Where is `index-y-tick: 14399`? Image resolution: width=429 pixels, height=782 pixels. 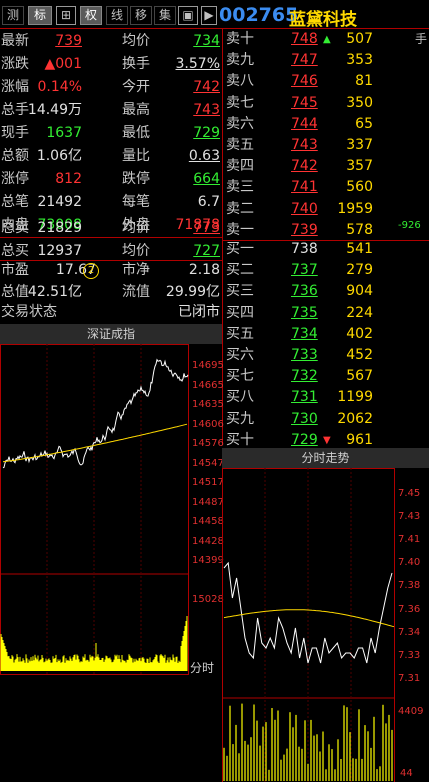 index-y-tick: 14399 is located at coordinates (208, 560).